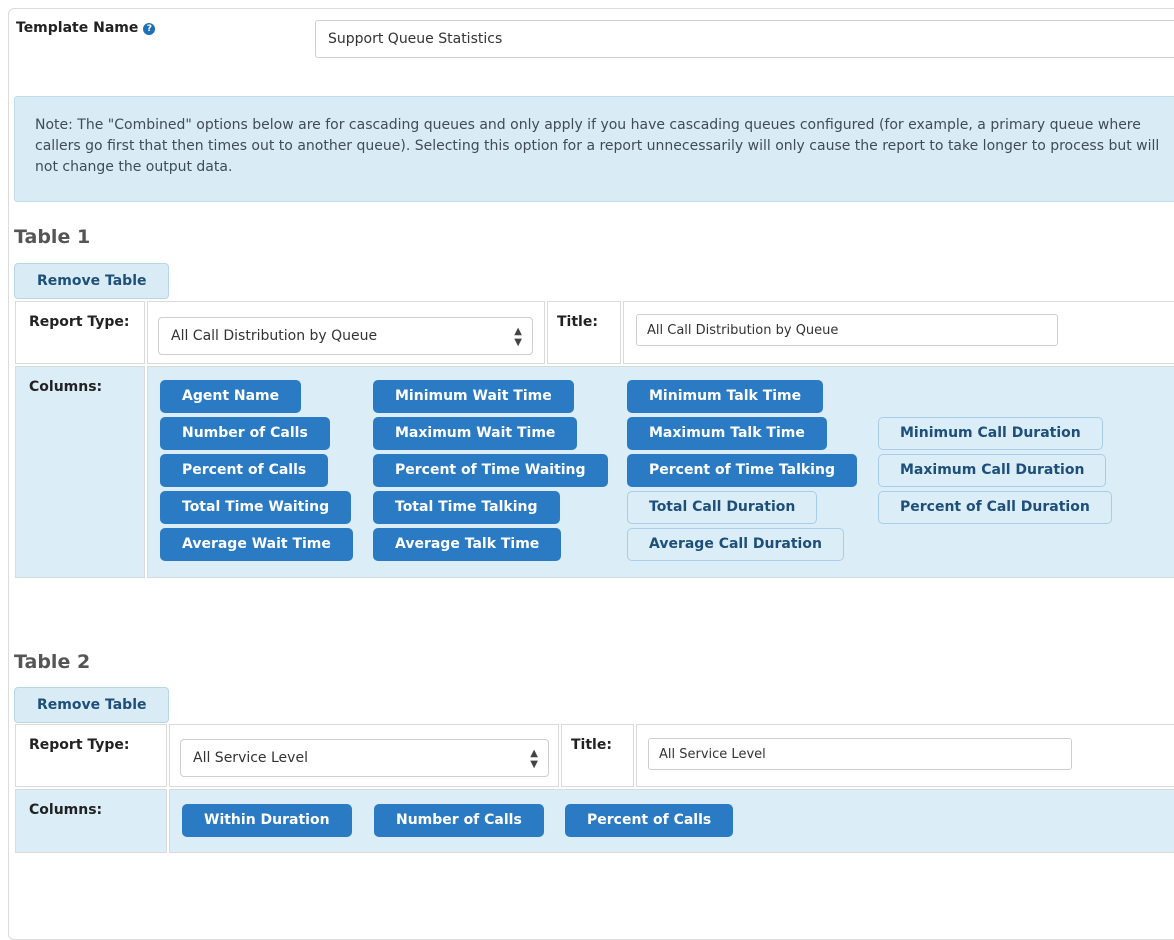 Image resolution: width=1174 pixels, height=940 pixels. I want to click on table-2-report-type-value: All Service Level, so click(250, 758).